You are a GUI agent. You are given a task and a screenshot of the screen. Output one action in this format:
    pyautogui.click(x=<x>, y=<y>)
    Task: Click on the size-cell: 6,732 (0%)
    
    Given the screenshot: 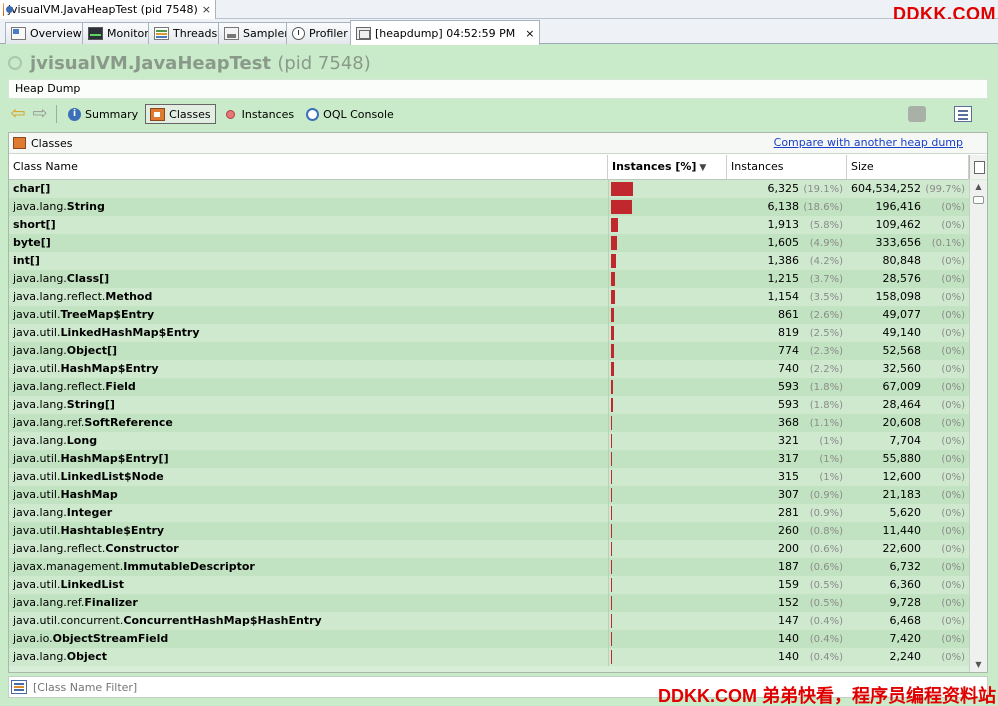 What is the action you would take?
    pyautogui.click(x=908, y=567)
    